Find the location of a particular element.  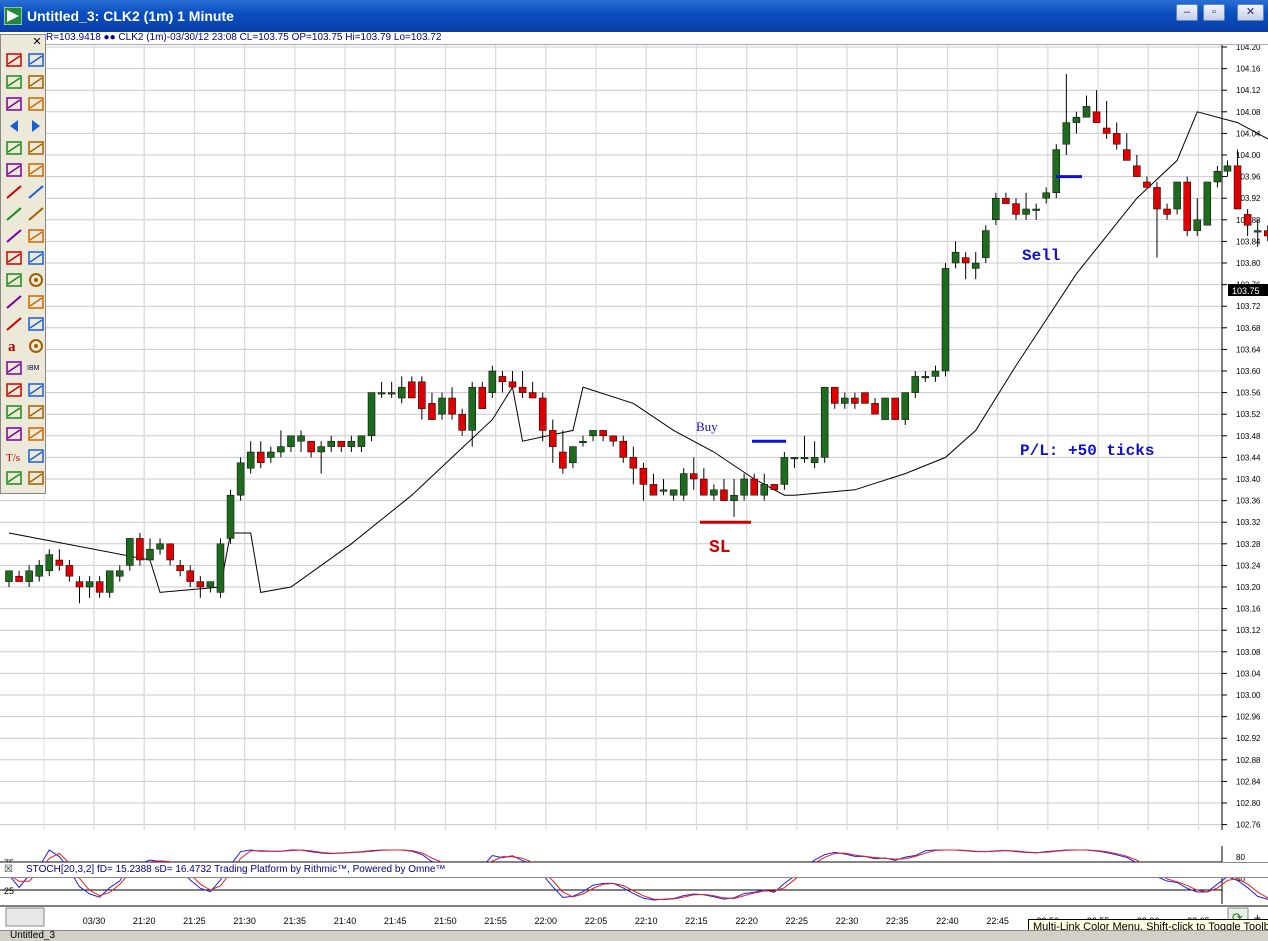

zoom-out-icon is located at coordinates (14, 478).